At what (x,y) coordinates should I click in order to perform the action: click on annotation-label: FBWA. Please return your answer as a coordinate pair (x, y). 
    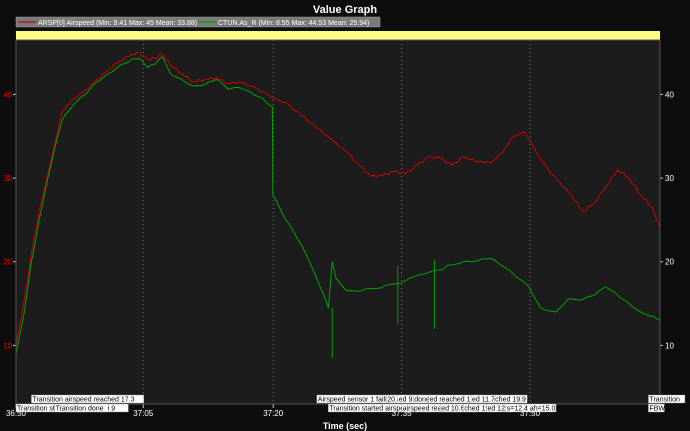
    Looking at the image, I should click on (659, 409).